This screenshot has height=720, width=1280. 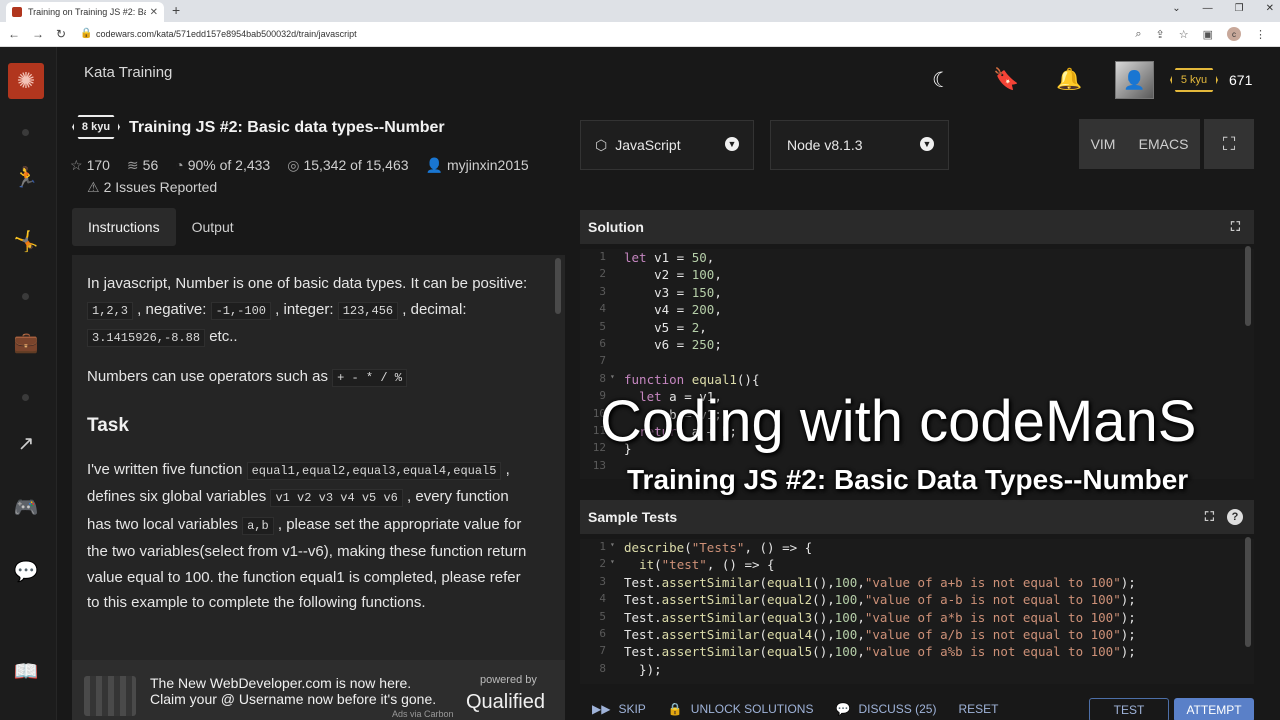 I want to click on solution-scrollbar, so click(x=1248, y=286).